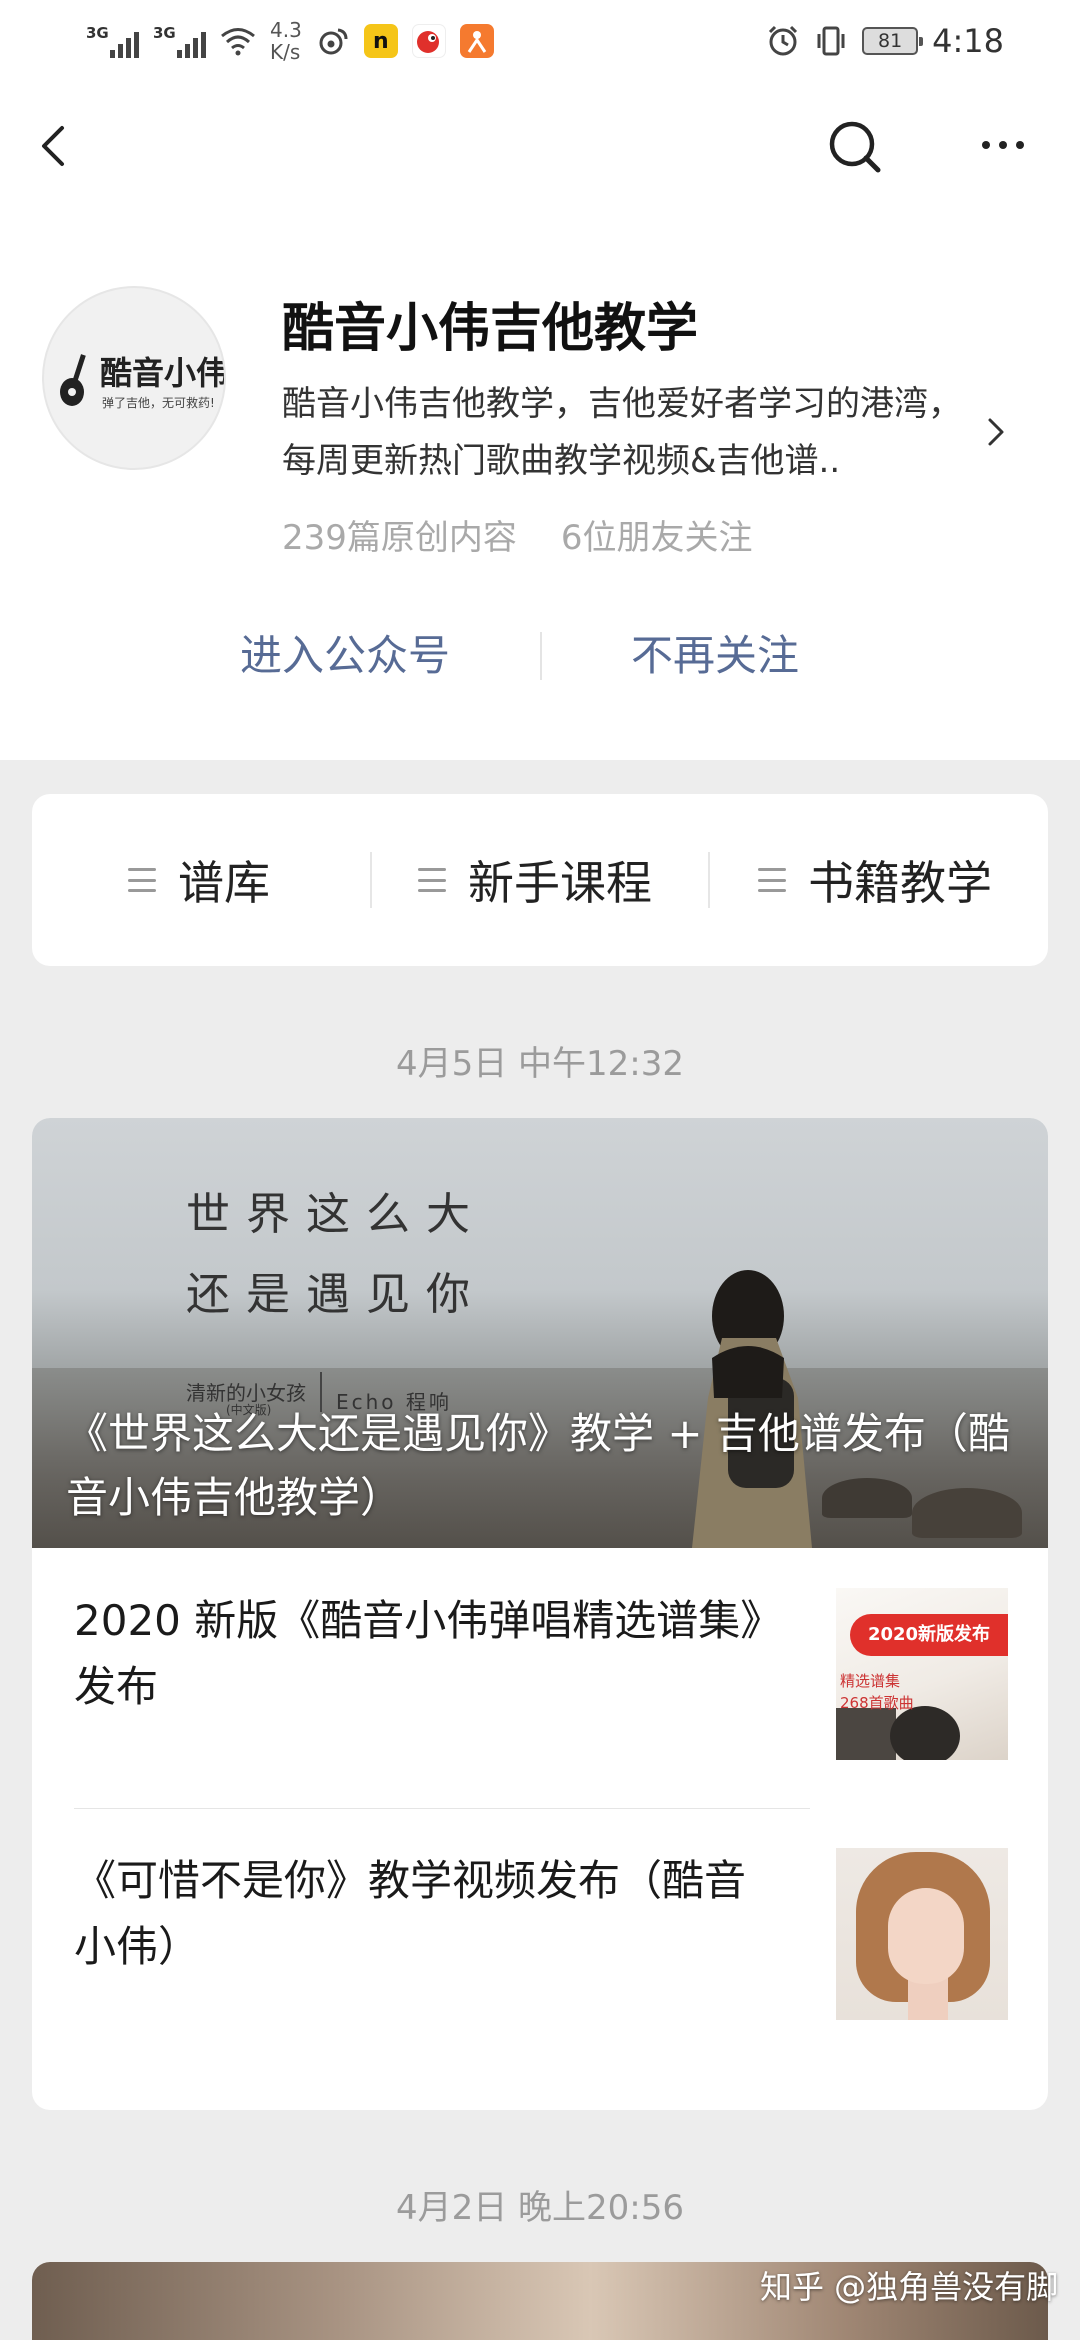  What do you see at coordinates (855, 145) in the screenshot?
I see `search-icon` at bounding box center [855, 145].